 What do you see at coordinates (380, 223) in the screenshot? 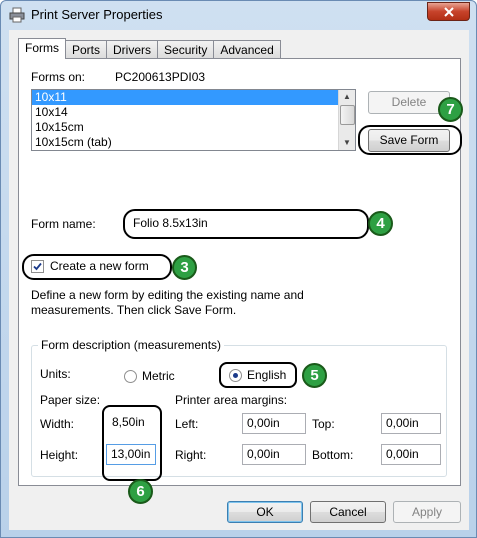
I see `callout-badge-4: 4` at bounding box center [380, 223].